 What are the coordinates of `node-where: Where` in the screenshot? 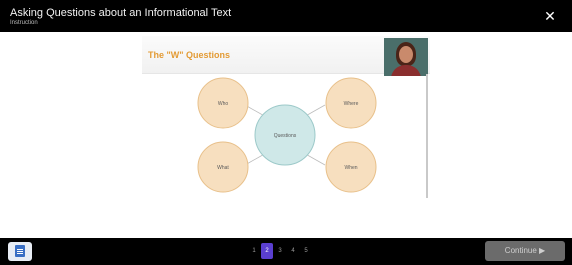 It's located at (351, 103).